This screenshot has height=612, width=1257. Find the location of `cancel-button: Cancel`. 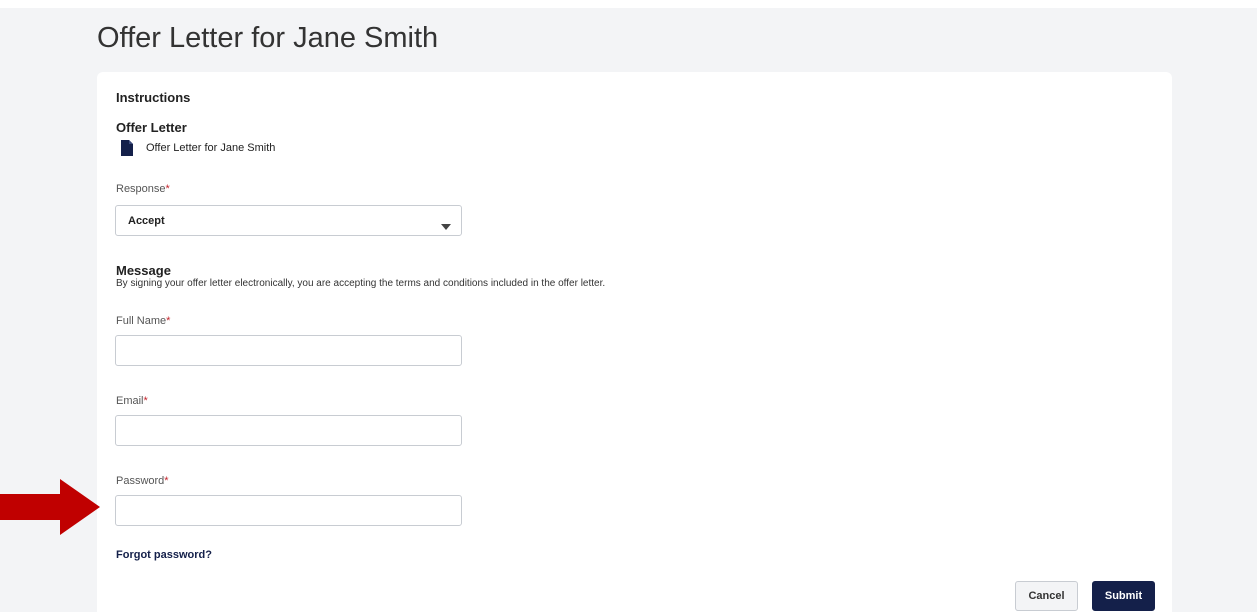

cancel-button: Cancel is located at coordinates (1046, 596).